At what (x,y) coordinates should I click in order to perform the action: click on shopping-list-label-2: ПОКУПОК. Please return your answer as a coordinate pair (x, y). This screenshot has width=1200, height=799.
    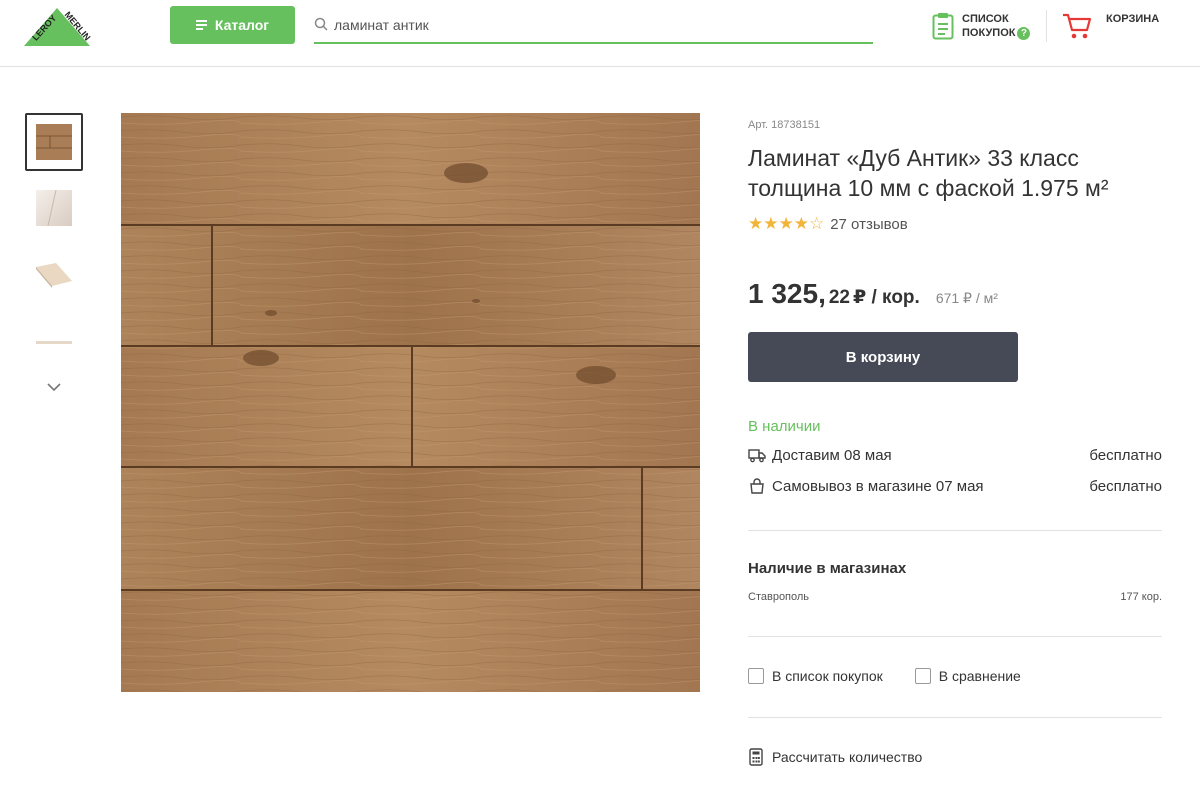
    Looking at the image, I should click on (989, 33).